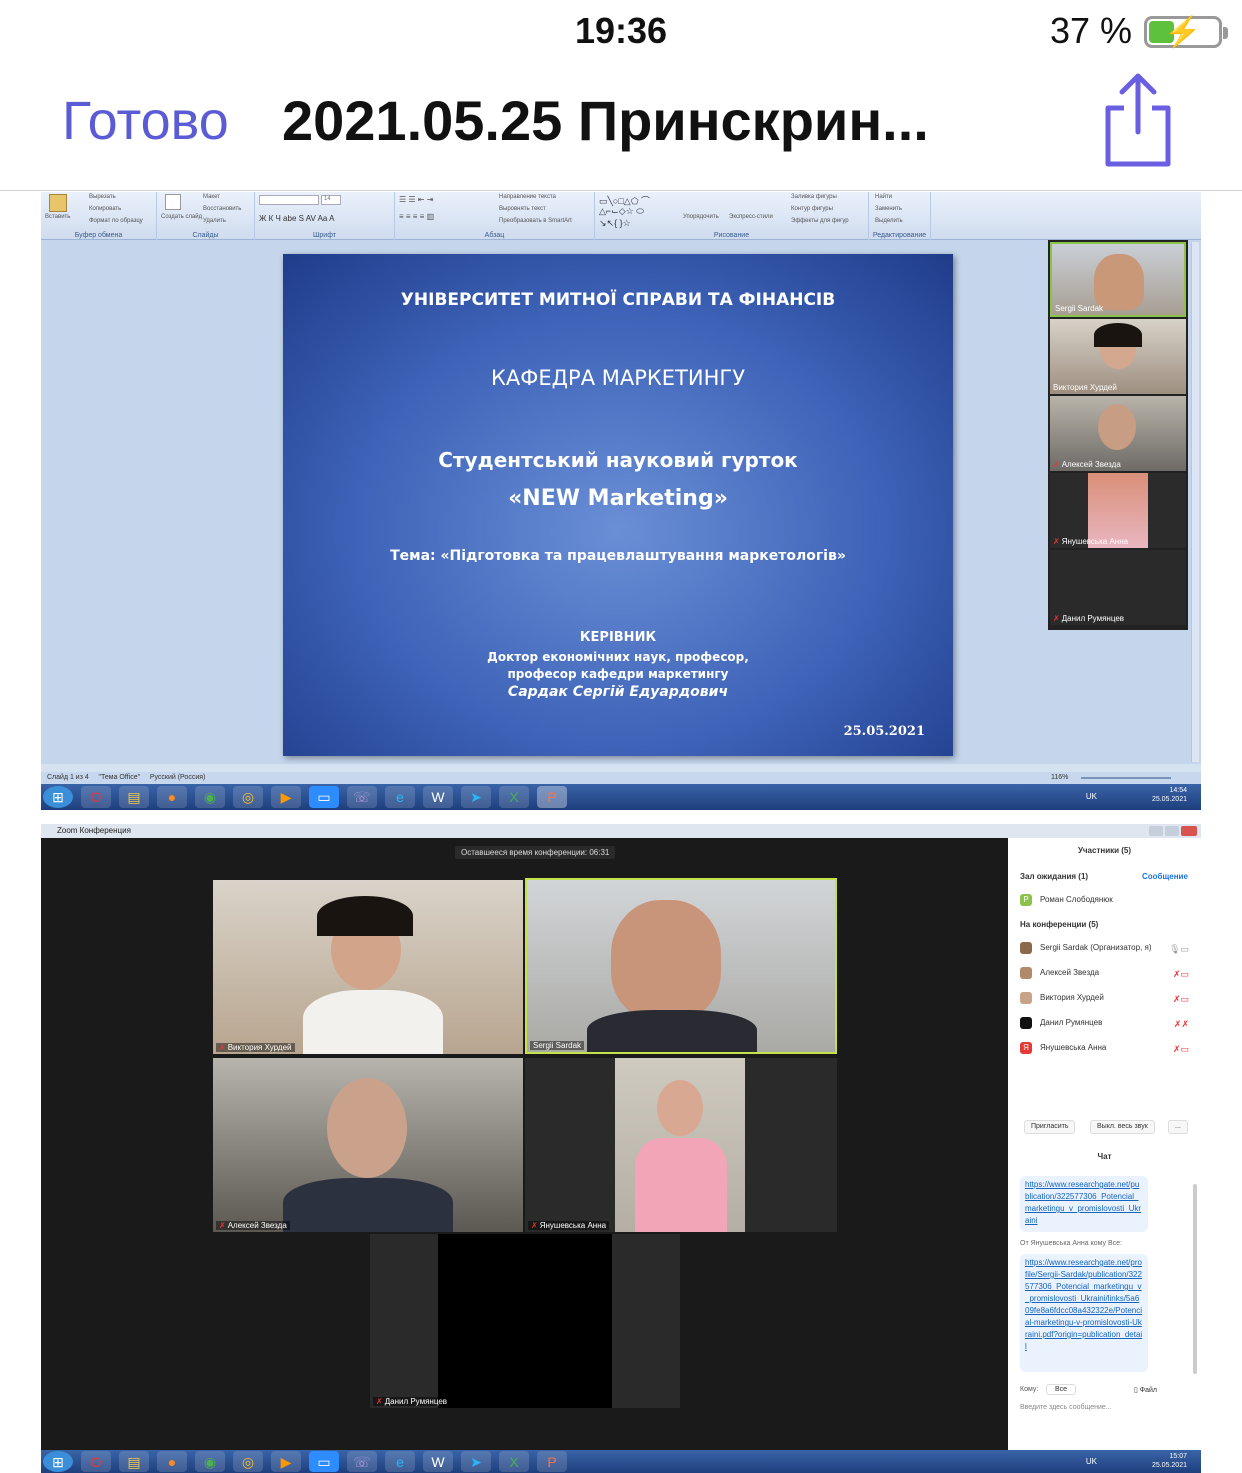  I want to click on slide-circle-line1: Студентський науковий гурток, so click(618, 460).